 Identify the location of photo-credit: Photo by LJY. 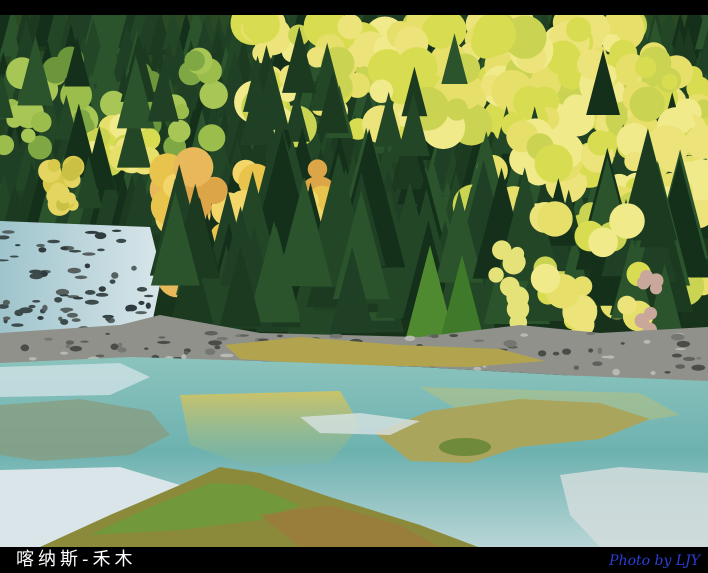
(654, 561).